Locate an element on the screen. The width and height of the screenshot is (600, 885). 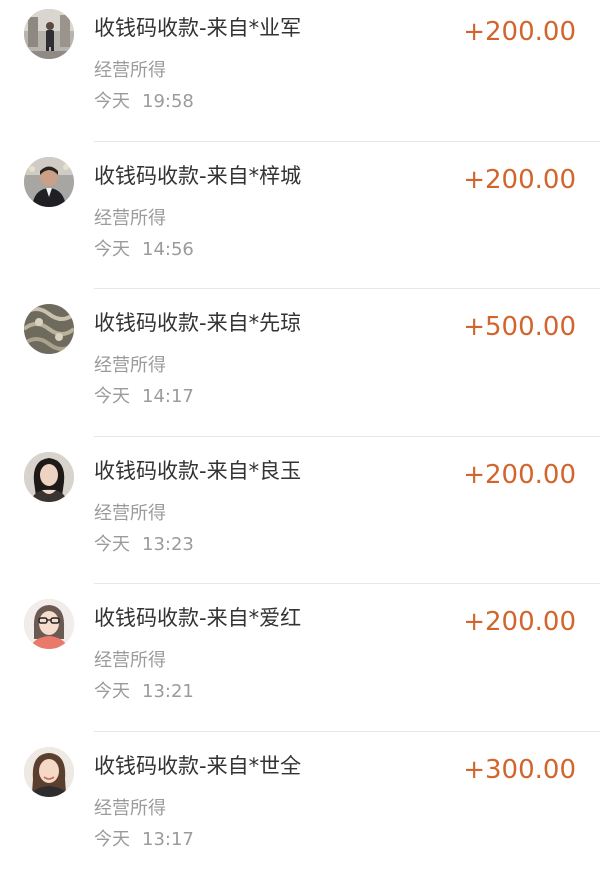
avatar-photo-woman-glasses-icon is located at coordinates (49, 624).